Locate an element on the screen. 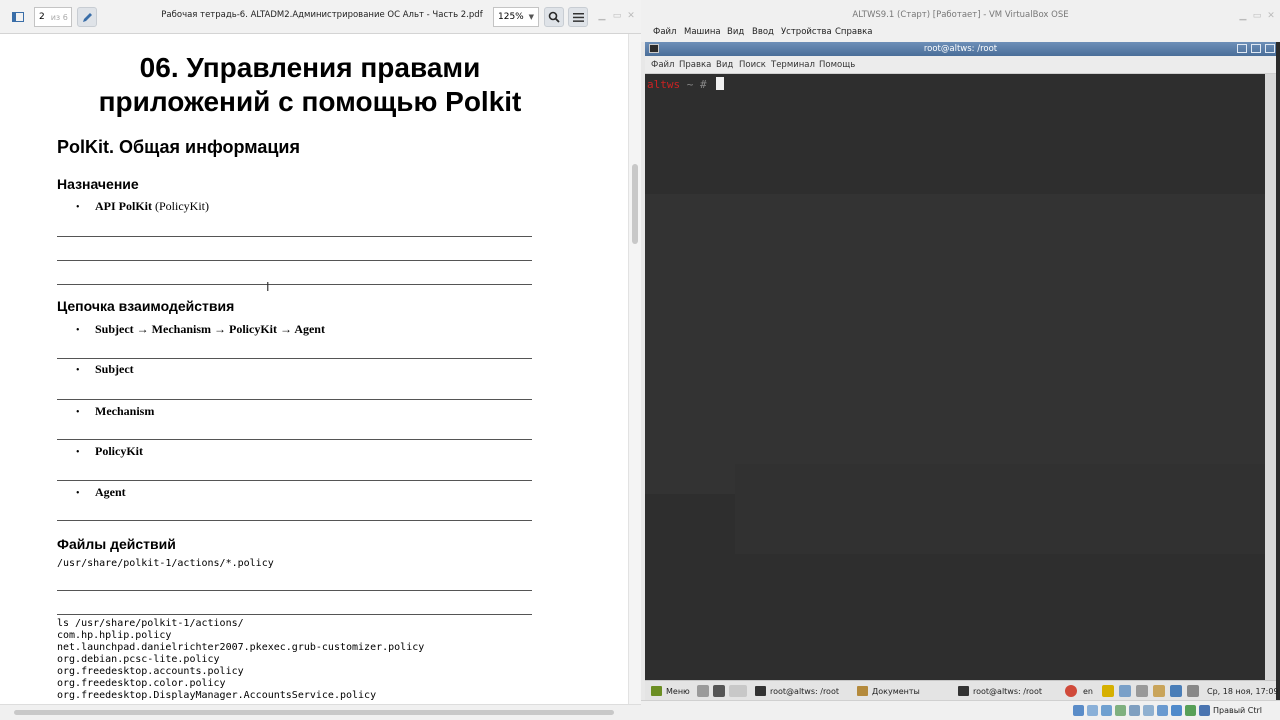  terminal-icon is located at coordinates (963, 691).